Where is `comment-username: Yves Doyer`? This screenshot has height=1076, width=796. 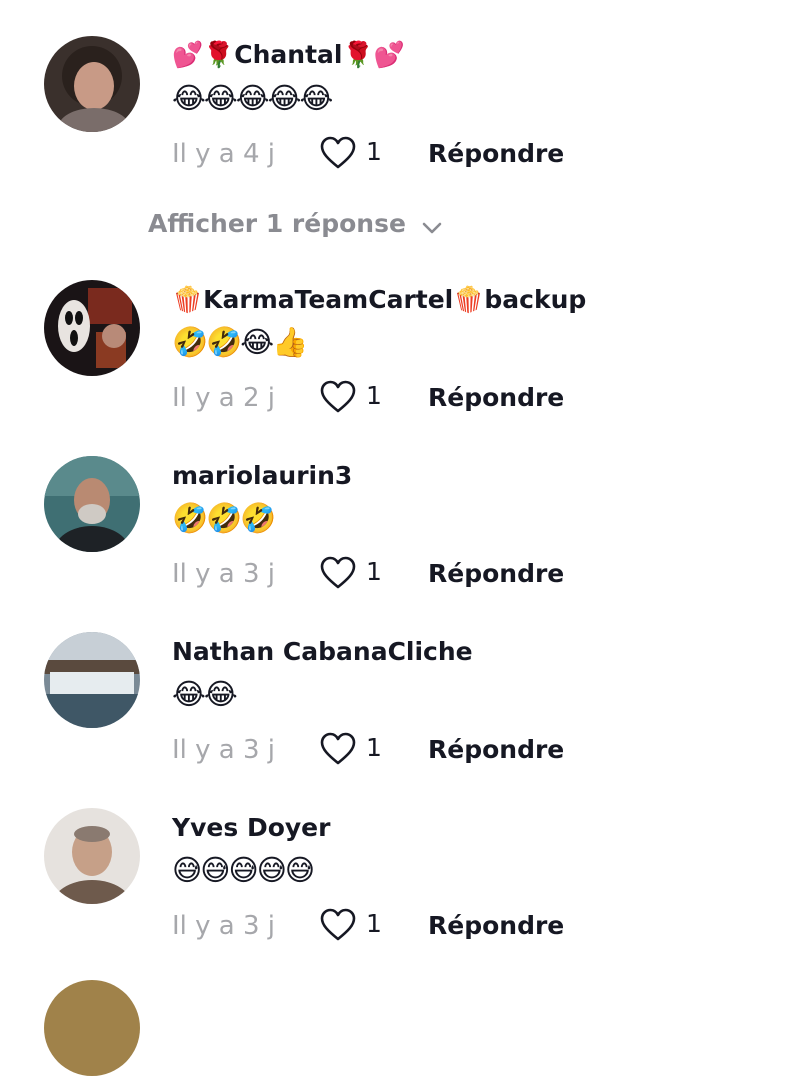 comment-username: Yves Doyer is located at coordinates (251, 828).